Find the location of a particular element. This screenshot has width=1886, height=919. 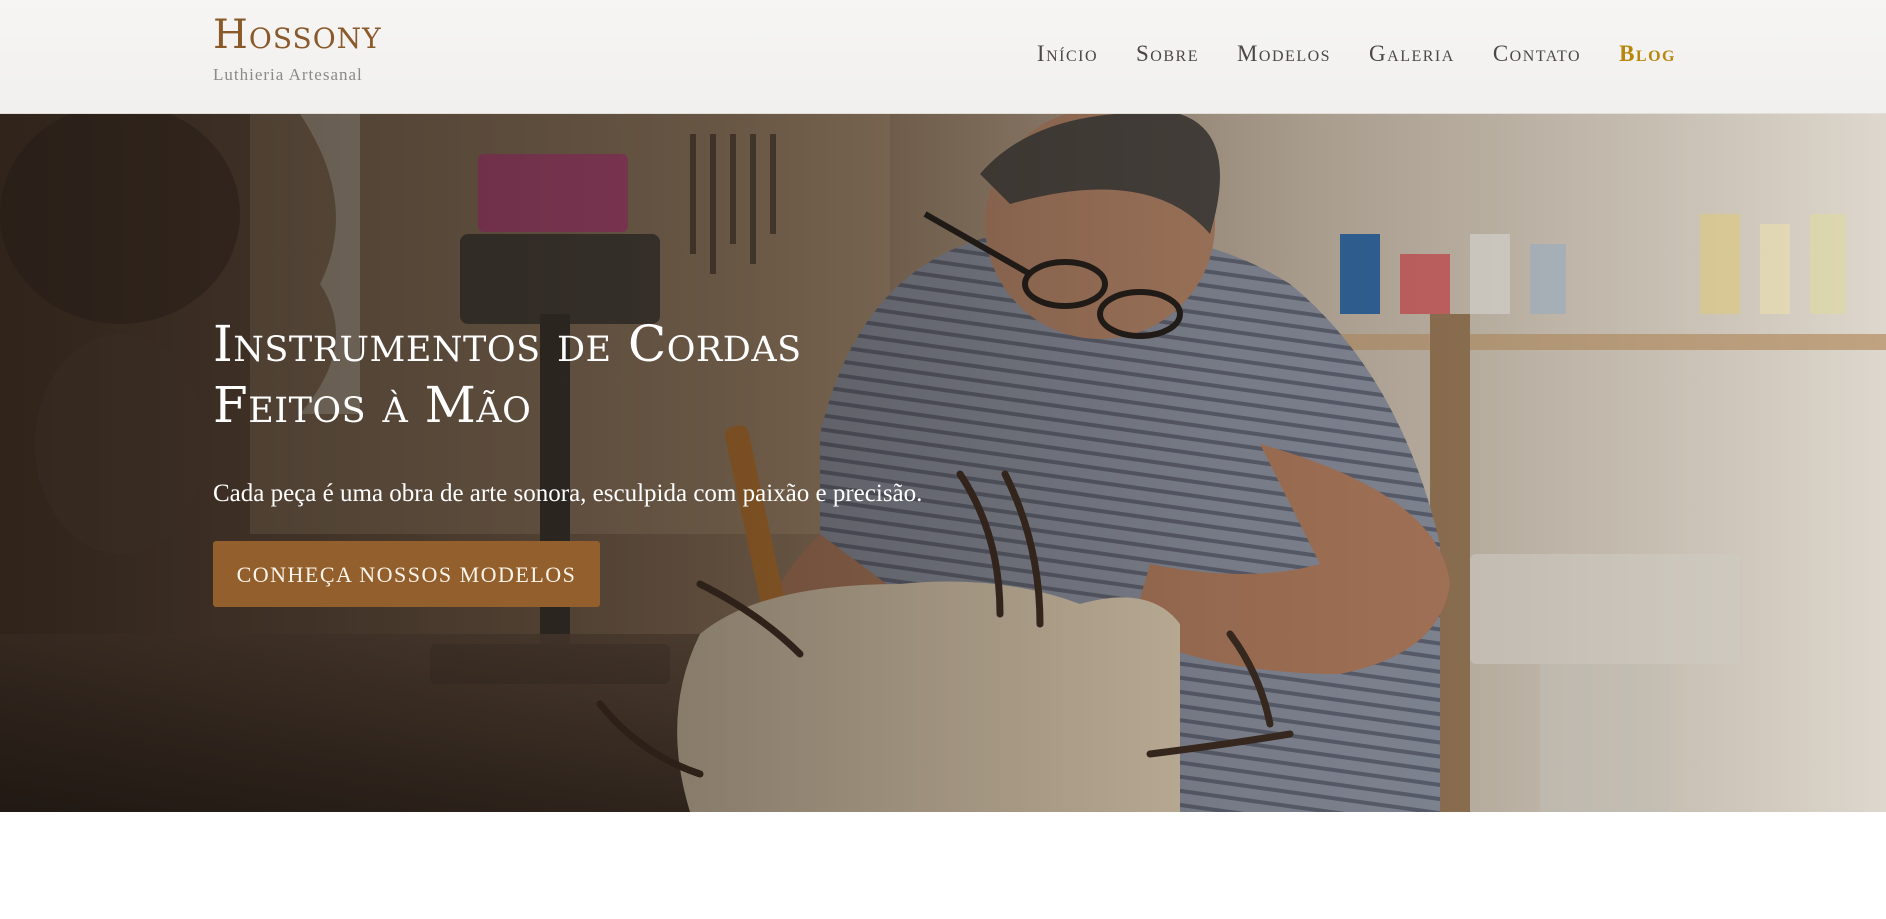

nav-link-blog: Blog is located at coordinates (1647, 54).